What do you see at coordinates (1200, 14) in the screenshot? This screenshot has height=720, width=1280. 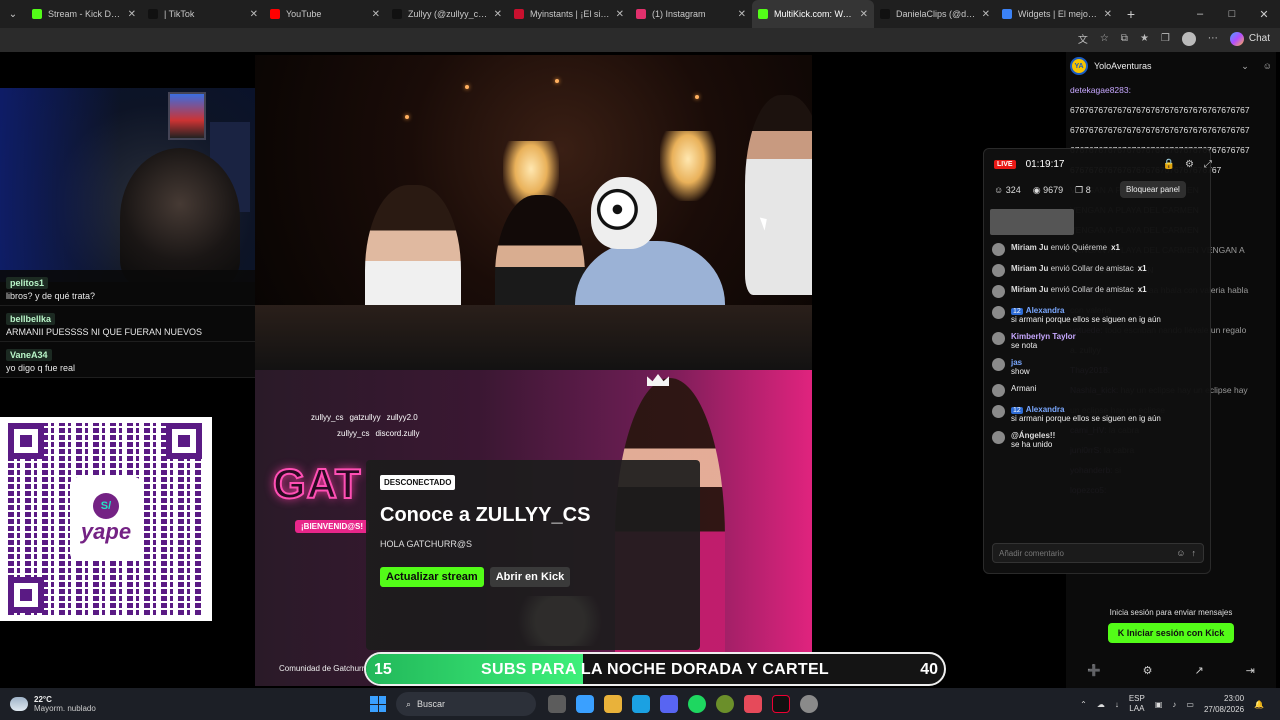 I see `minimize-icon: –` at bounding box center [1200, 14].